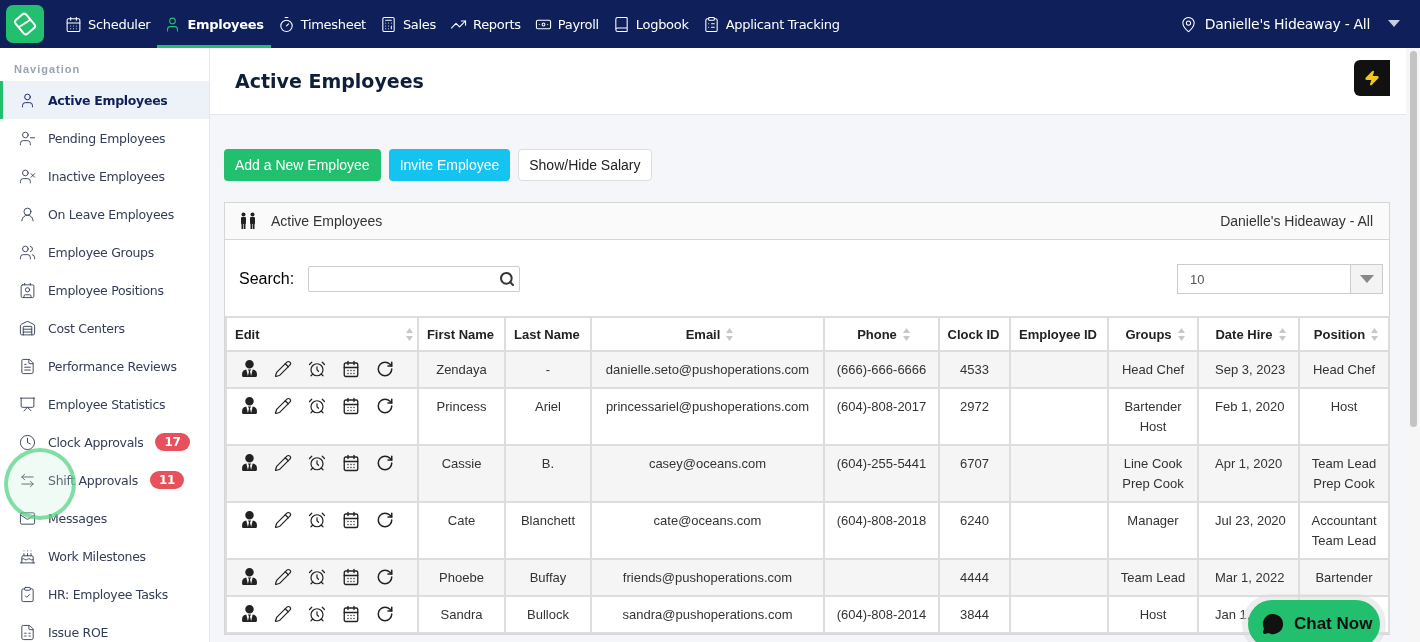 This screenshot has height=642, width=1420. What do you see at coordinates (566, 24) in the screenshot?
I see `nav-tab: Payroll` at bounding box center [566, 24].